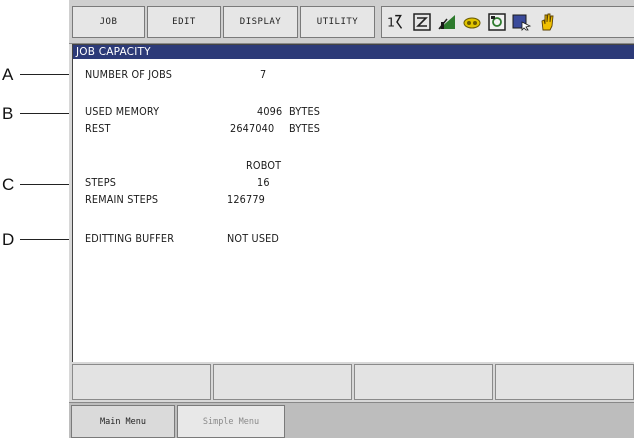 The image size is (634, 438). I want to click on used-memory-label: USED MEMORY, so click(122, 111).